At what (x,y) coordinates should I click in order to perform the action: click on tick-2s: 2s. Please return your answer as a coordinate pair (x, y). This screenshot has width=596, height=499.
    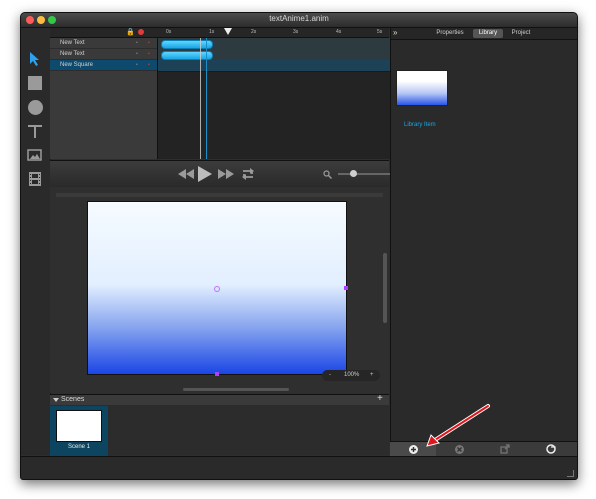
    Looking at the image, I should click on (254, 32).